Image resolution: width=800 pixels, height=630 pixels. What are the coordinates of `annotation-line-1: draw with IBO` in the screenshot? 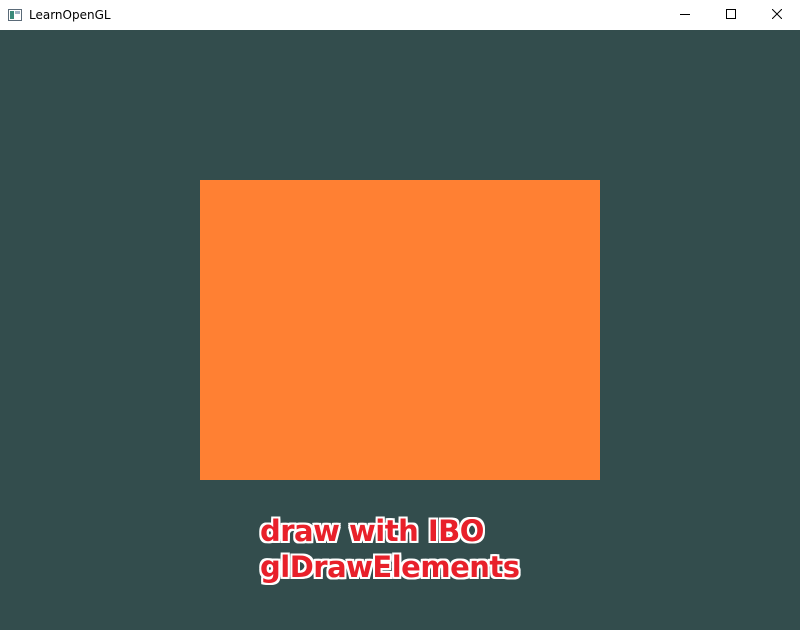 It's located at (372, 531).